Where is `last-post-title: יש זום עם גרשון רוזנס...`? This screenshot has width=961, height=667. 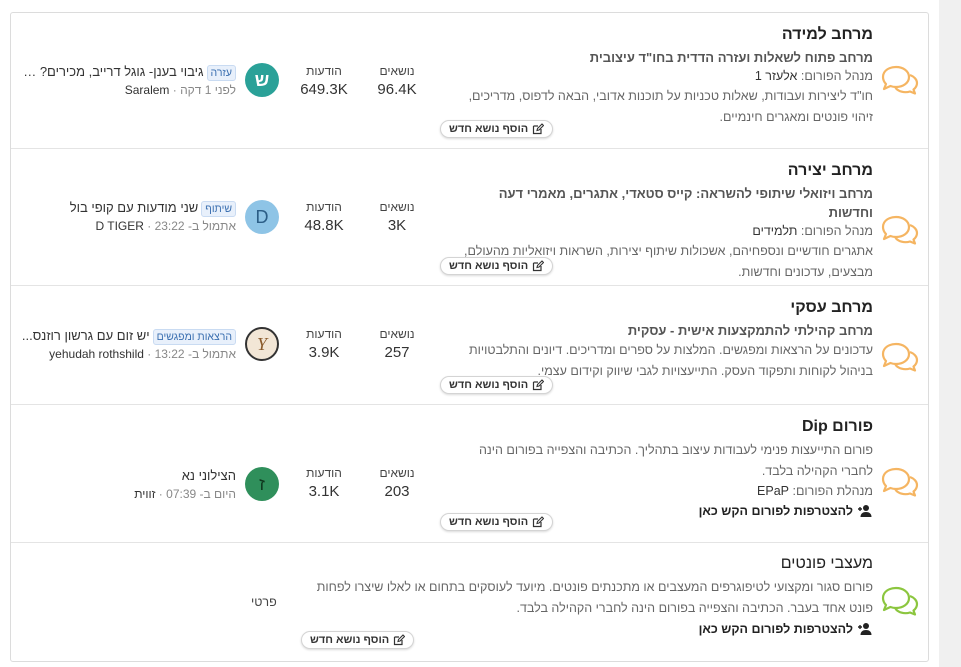
last-post-title: יש זום עם גרשון רוזנס... is located at coordinates (86, 335).